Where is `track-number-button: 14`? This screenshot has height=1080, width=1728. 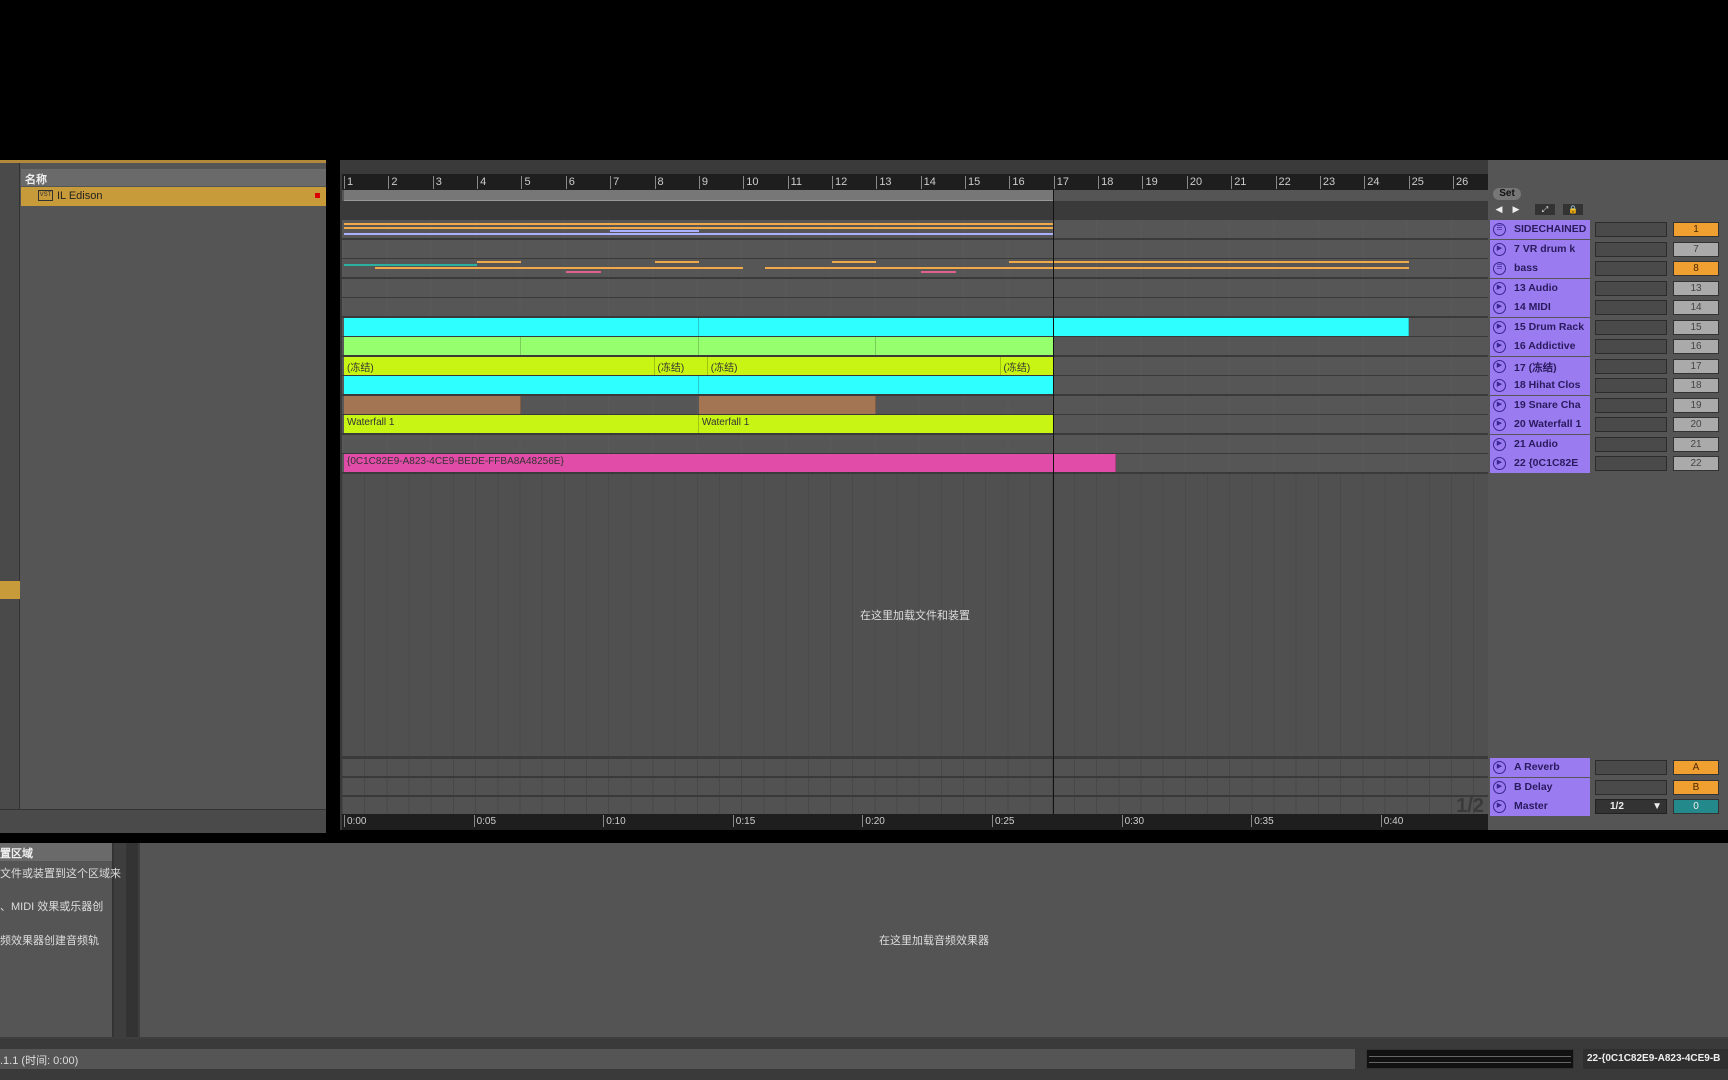 track-number-button: 14 is located at coordinates (1696, 307).